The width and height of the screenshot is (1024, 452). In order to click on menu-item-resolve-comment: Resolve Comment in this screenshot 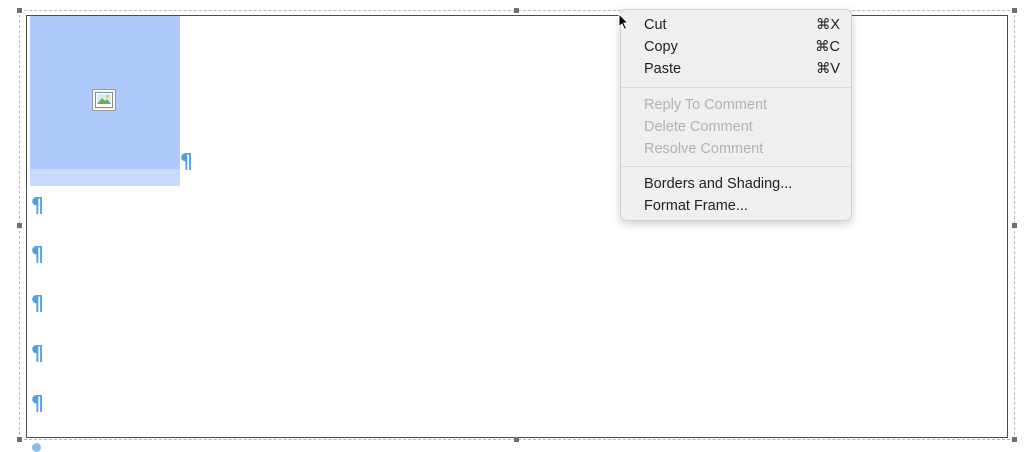, I will do `click(736, 149)`.